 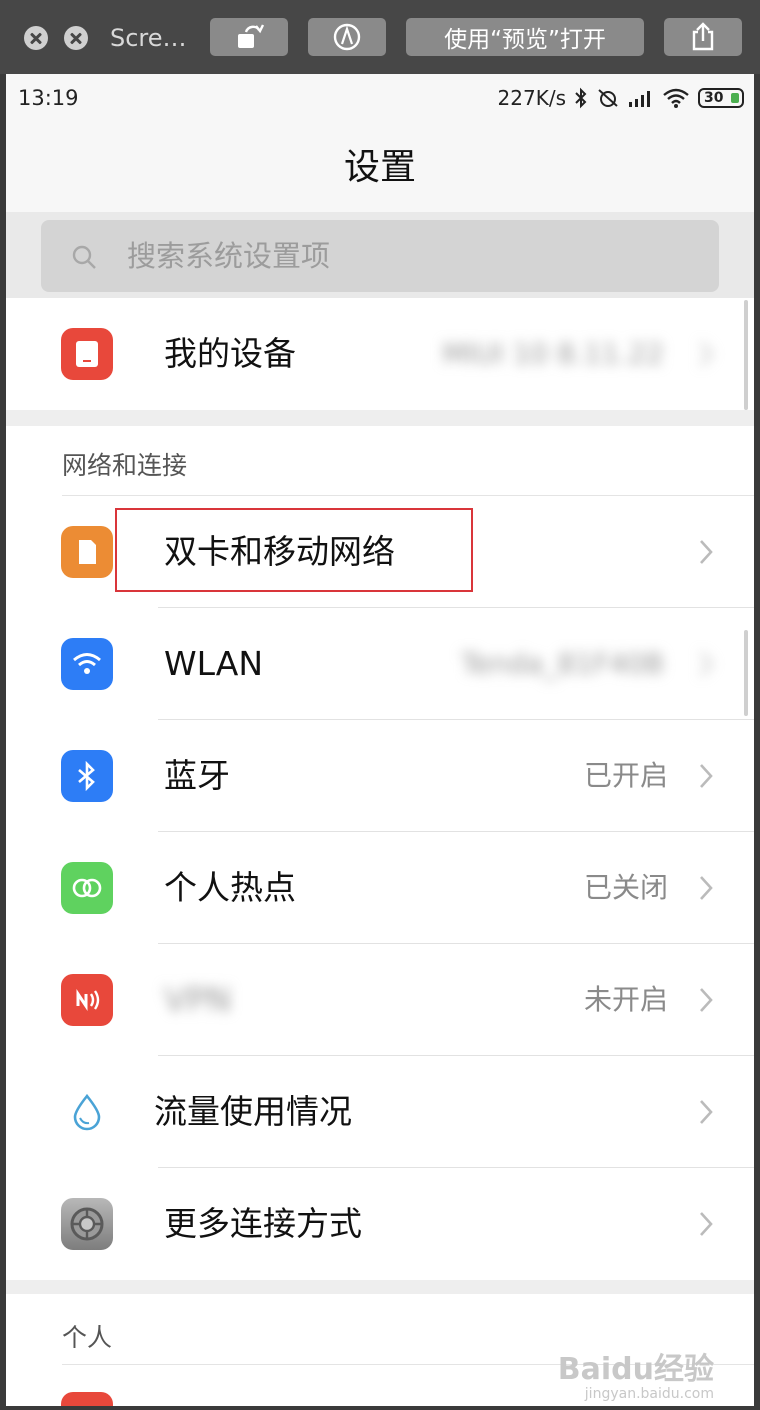 What do you see at coordinates (721, 98) in the screenshot?
I see `battery-indicator: 30` at bounding box center [721, 98].